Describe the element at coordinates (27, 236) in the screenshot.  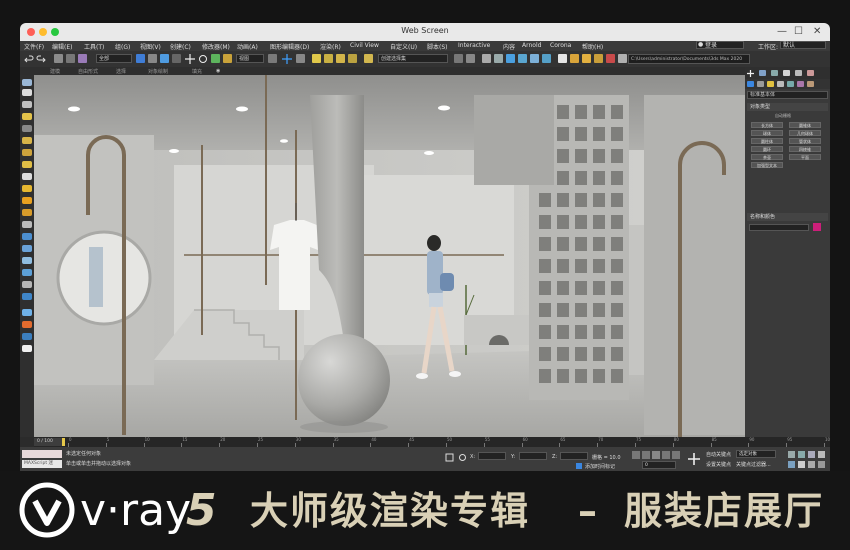
I see `vray-fur-icon` at that location.